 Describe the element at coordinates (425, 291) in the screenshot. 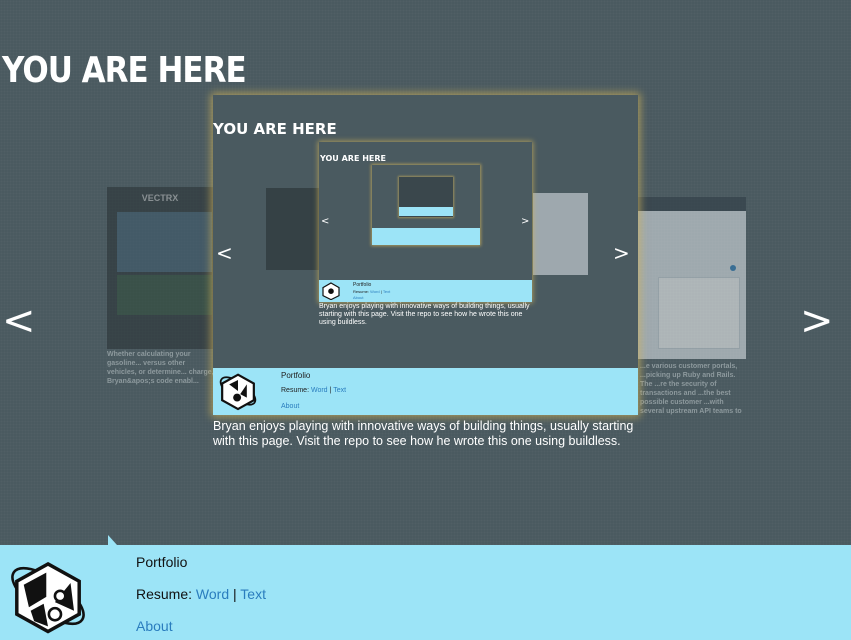

I see `nested-footer: Portfolio Resume: Word | Text About` at that location.